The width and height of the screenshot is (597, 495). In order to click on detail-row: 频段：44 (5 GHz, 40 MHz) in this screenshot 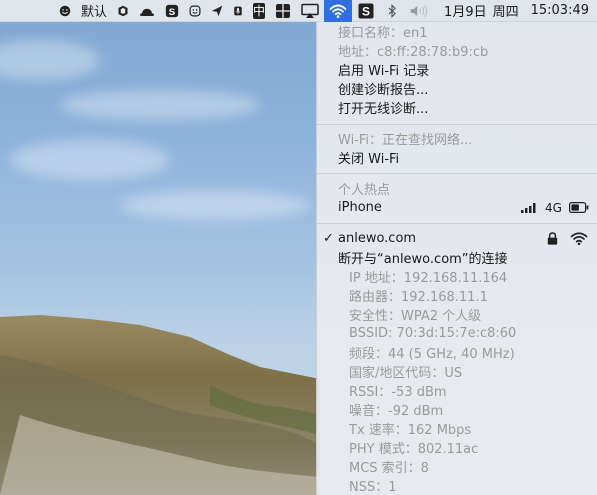, I will do `click(457, 352)`.